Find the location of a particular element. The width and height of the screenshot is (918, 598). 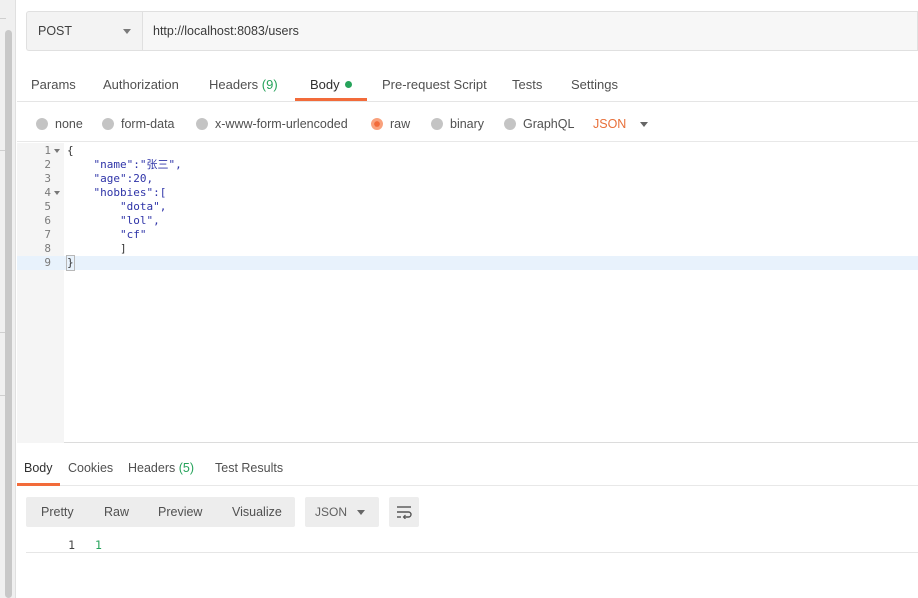

response-tab-test-results: Test Results is located at coordinates (249, 468).